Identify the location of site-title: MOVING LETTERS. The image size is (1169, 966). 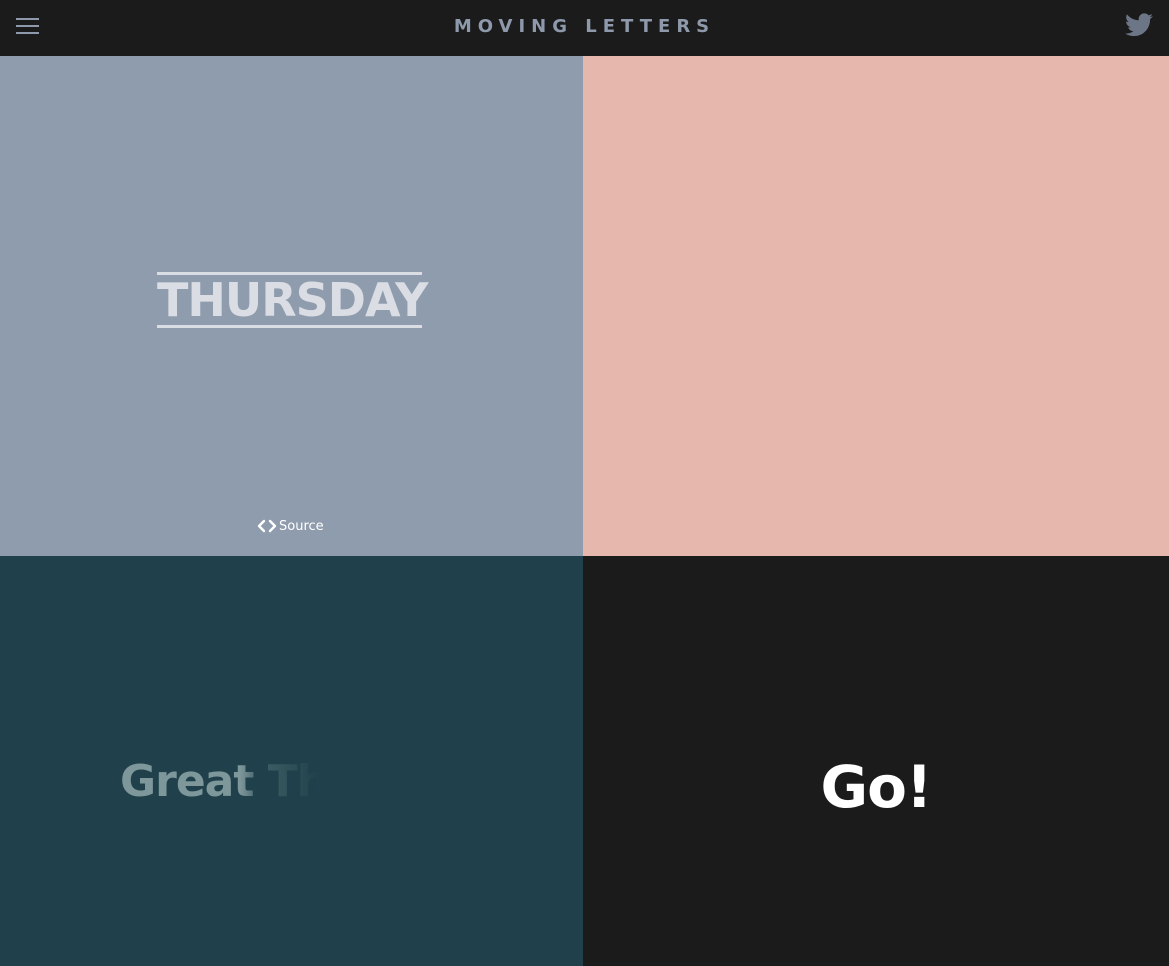
(584, 27).